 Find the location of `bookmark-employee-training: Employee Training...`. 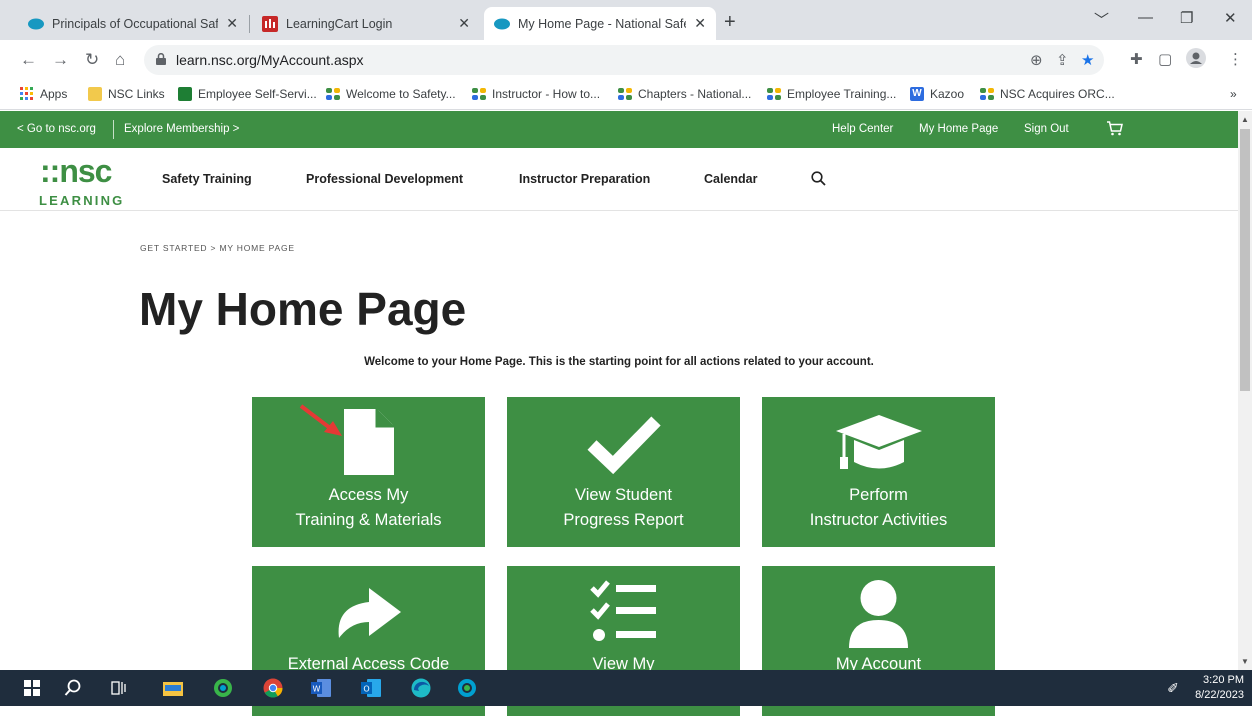

bookmark-employee-training: Employee Training... is located at coordinates (831, 94).